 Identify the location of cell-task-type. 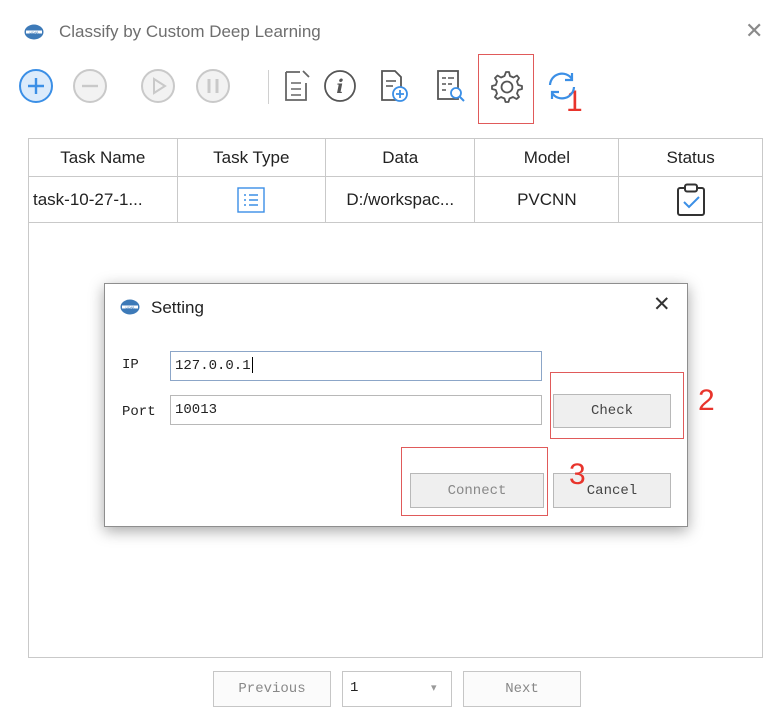
(251, 199).